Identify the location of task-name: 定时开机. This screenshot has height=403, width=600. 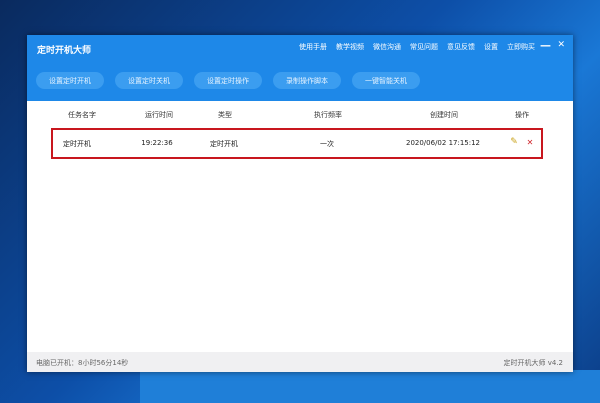
(77, 144).